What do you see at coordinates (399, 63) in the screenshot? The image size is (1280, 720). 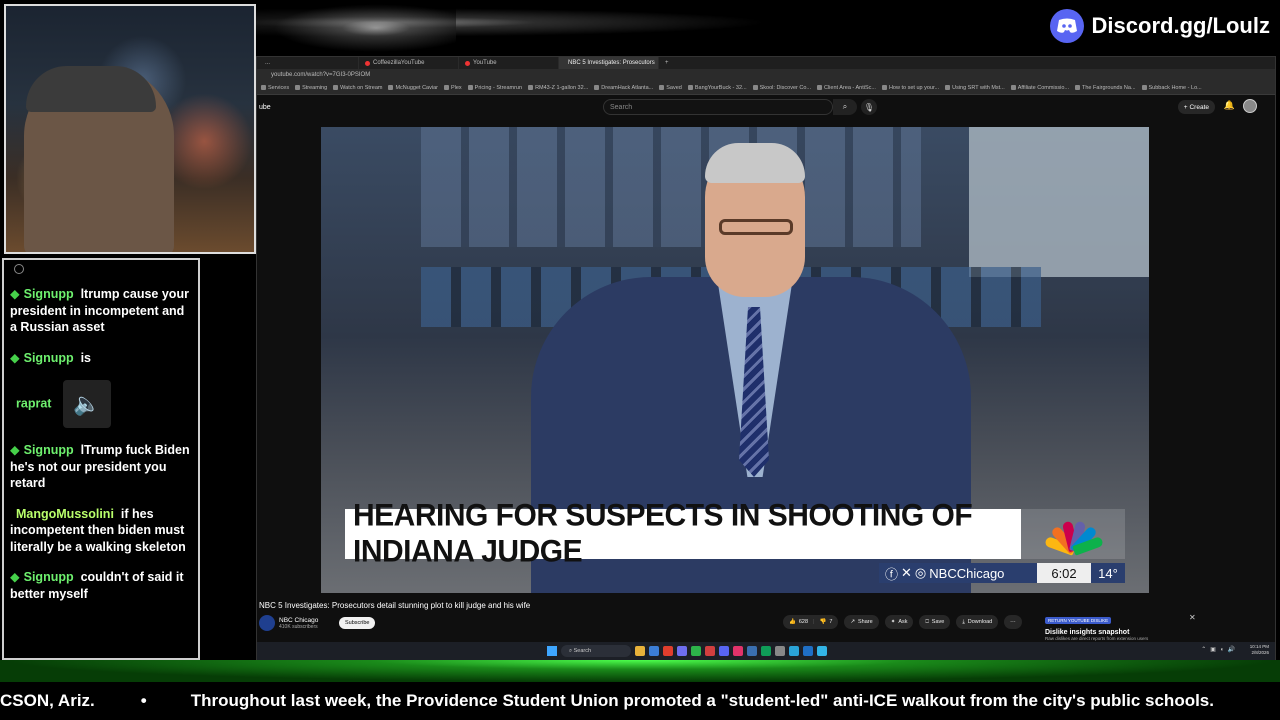 I see `tab-label: CoffeezillaYouTube` at bounding box center [399, 63].